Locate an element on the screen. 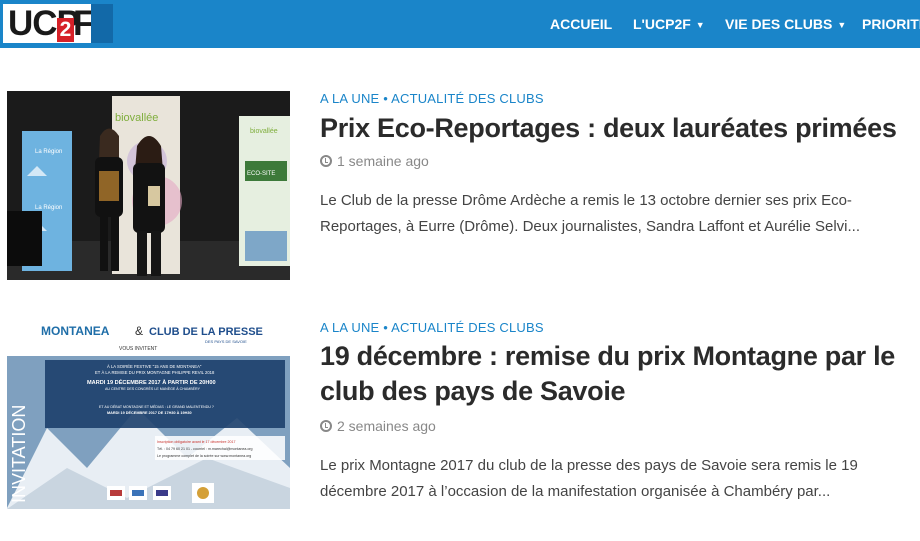  nav-item-label: PRIORITÉ is located at coordinates (891, 24).